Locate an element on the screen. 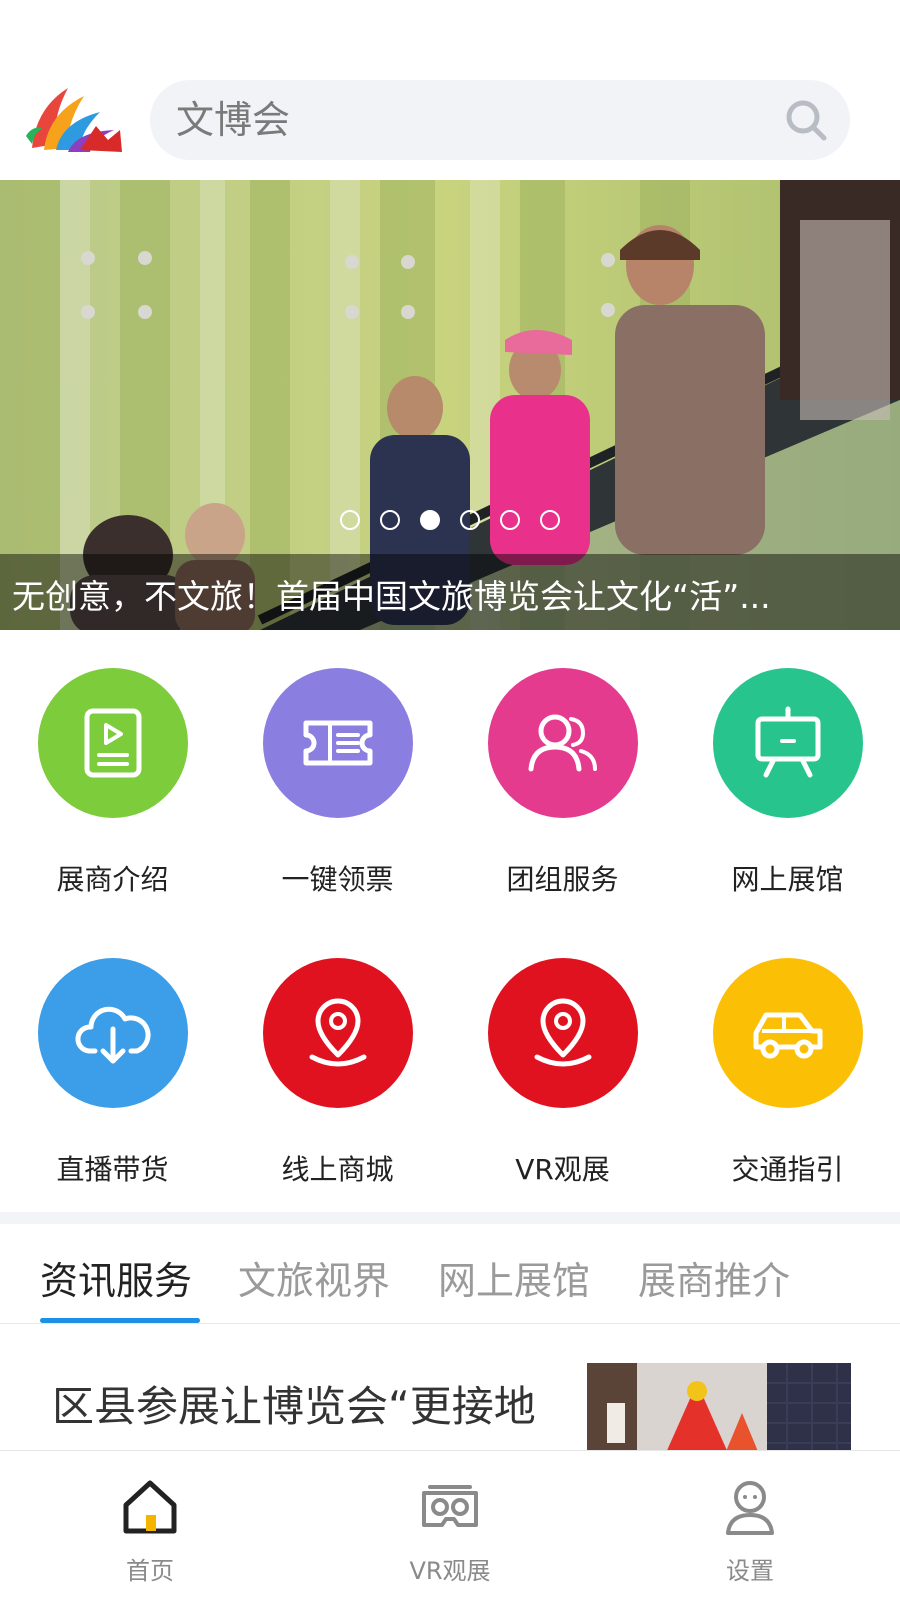  tab-news-service: 资讯服务 is located at coordinates (116, 1277).